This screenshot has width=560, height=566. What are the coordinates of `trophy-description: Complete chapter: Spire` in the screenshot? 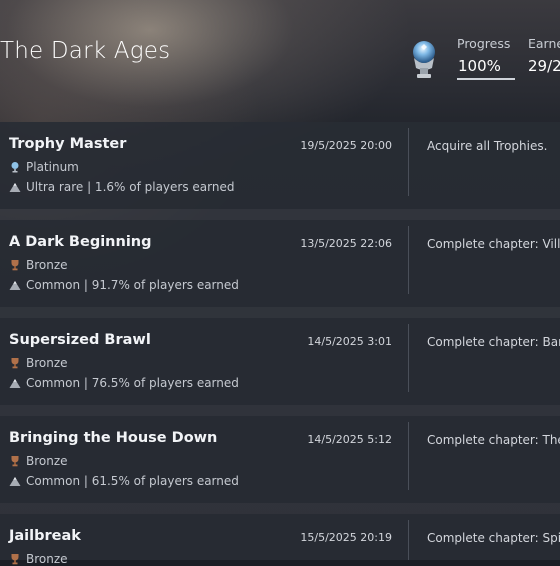 It's located at (493, 538).